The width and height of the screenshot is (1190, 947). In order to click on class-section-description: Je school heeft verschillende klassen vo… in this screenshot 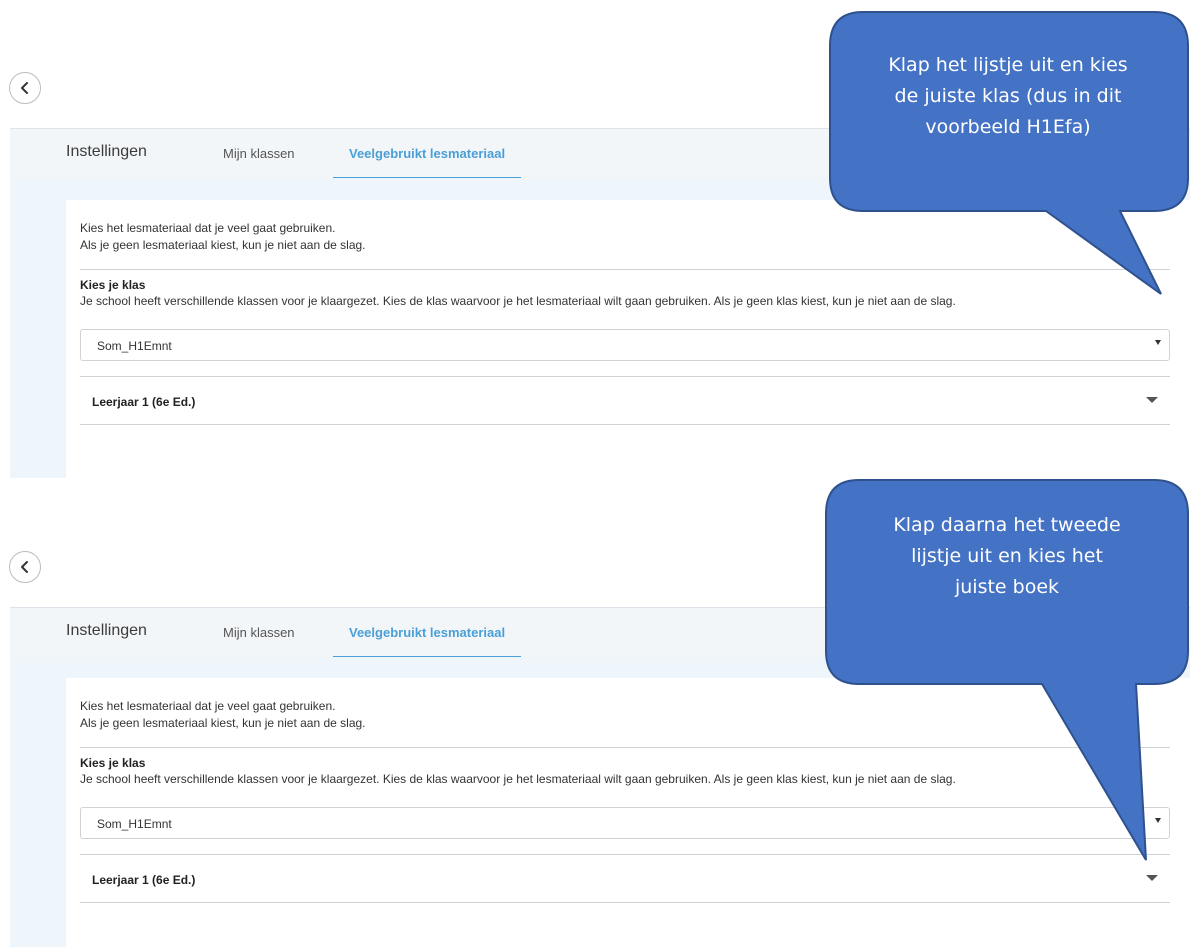, I will do `click(518, 301)`.